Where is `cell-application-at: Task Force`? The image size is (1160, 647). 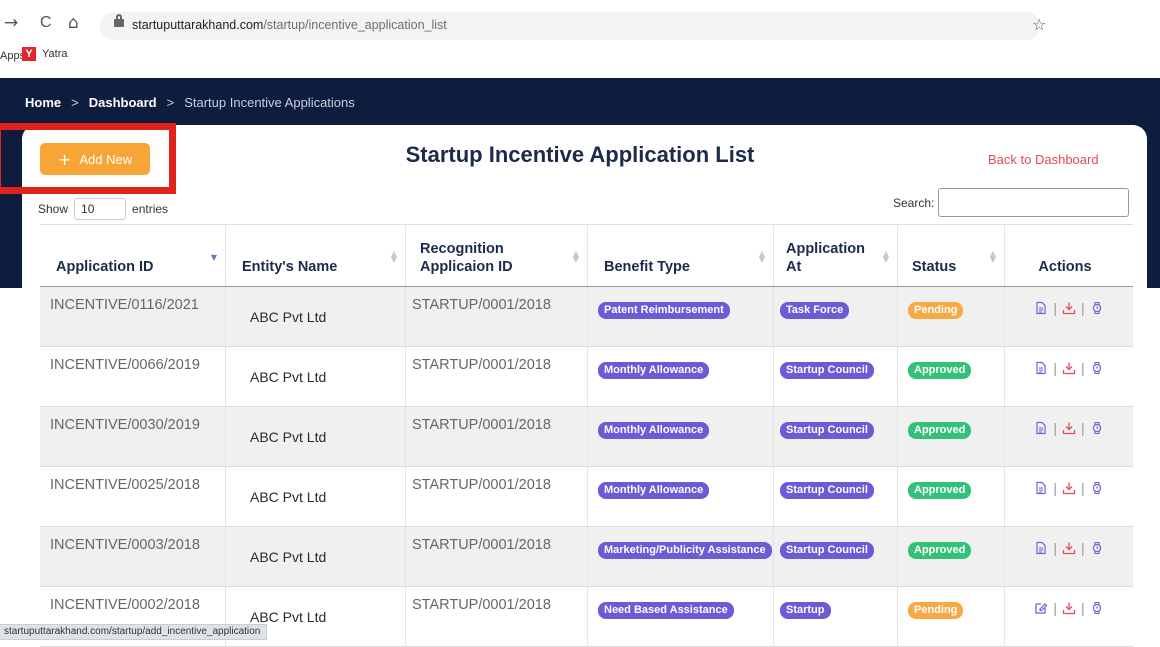 cell-application-at: Task Force is located at coordinates (836, 316).